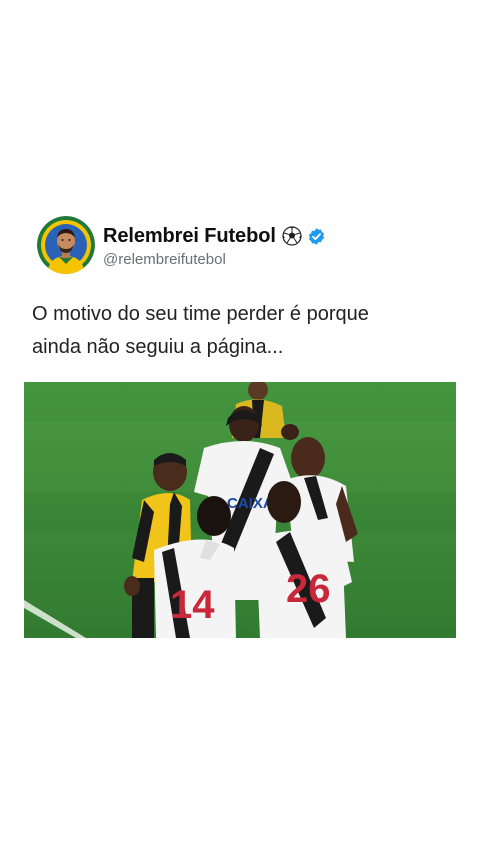 The width and height of the screenshot is (480, 854). Describe the element at coordinates (308, 589) in the screenshot. I see `jersey-number-right: 26` at that location.